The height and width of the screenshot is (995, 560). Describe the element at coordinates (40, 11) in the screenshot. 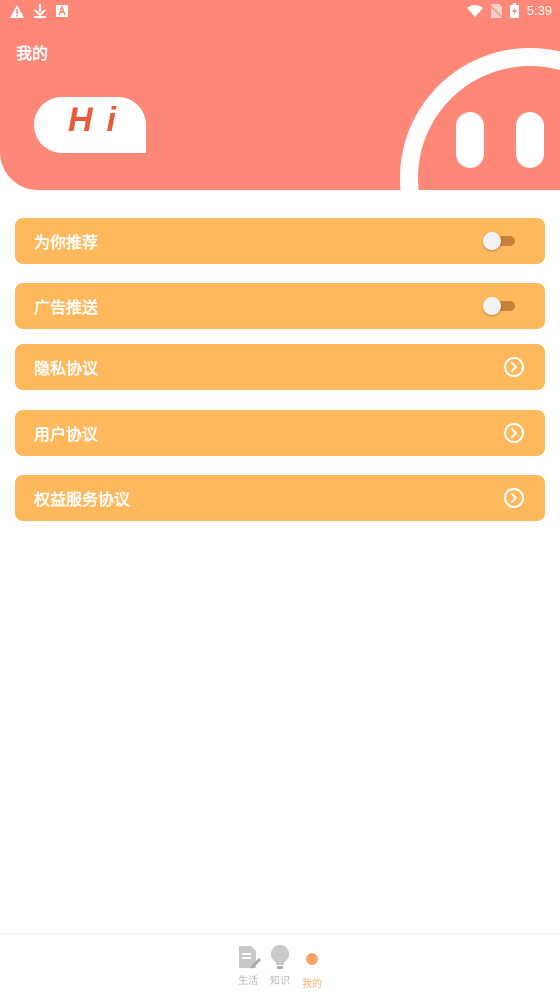

I see `download-icon` at that location.